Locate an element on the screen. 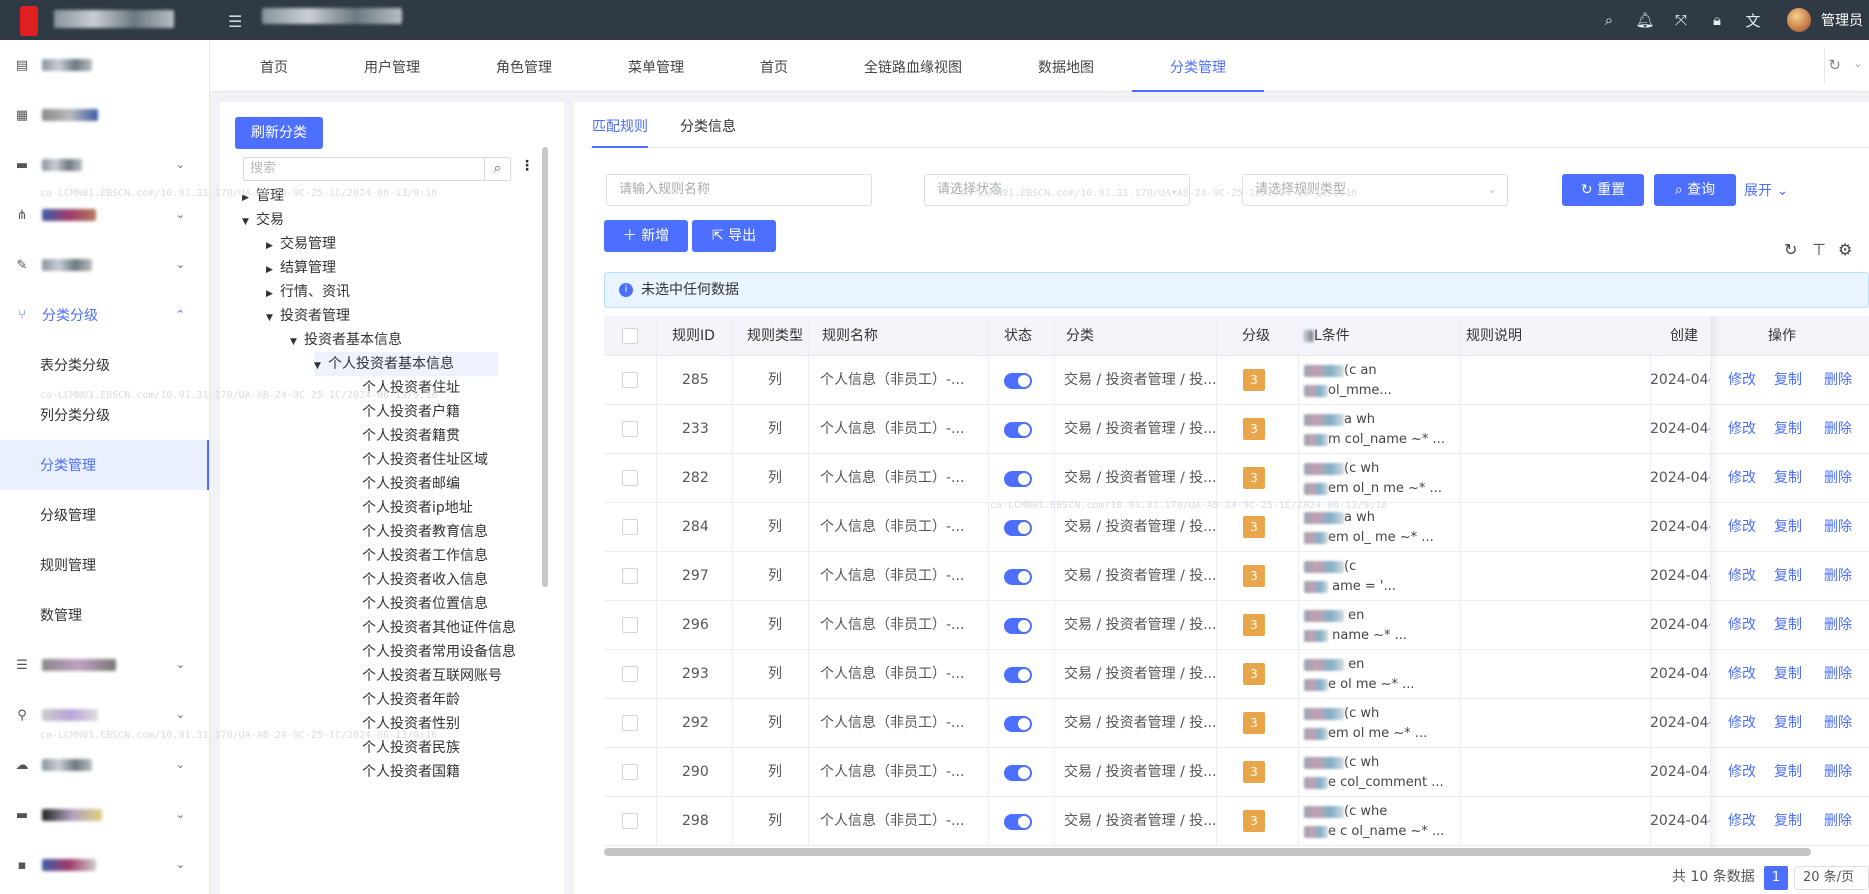 The height and width of the screenshot is (894, 1869). col-status: 状态 is located at coordinates (1018, 336).